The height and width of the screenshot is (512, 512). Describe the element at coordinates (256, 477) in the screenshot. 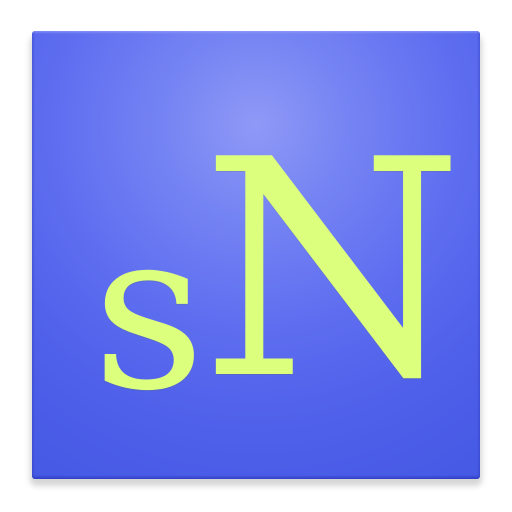

I see `tile-bottom-shade` at that location.